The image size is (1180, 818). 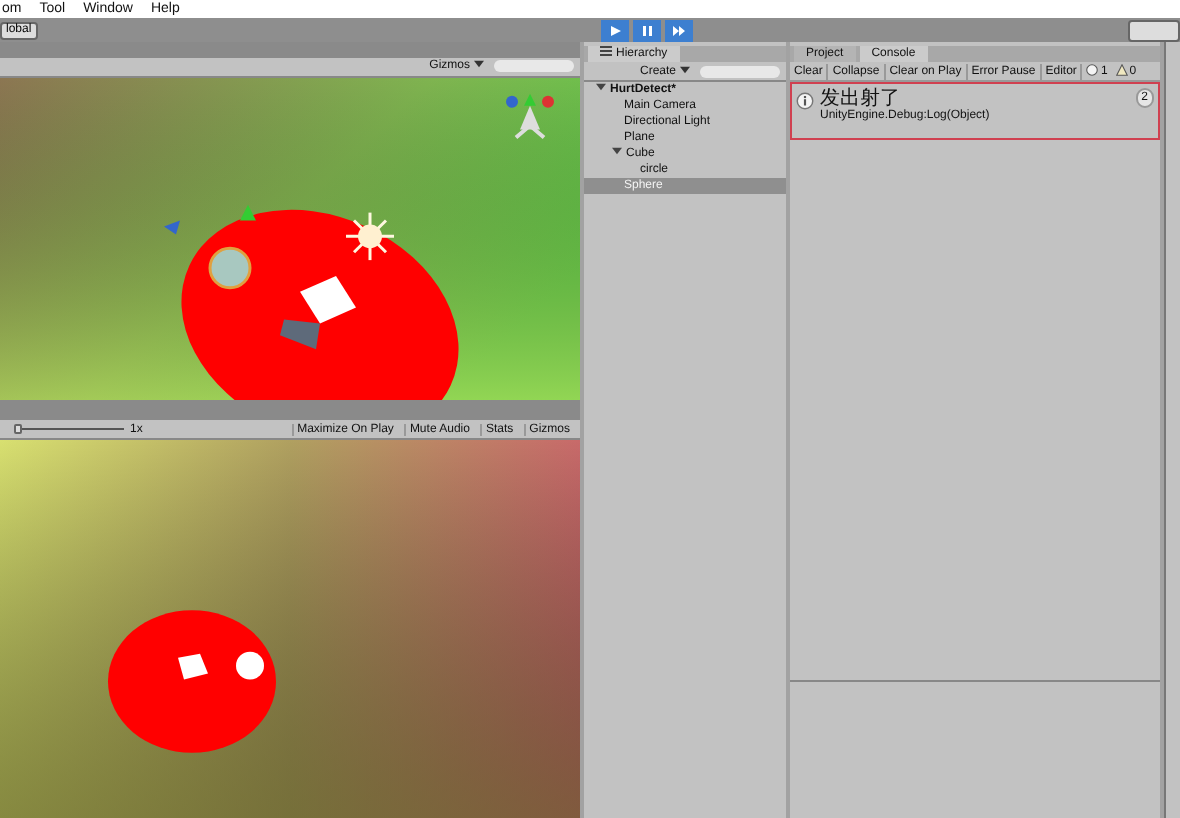 I want to click on pause-icon, so click(x=646, y=30).